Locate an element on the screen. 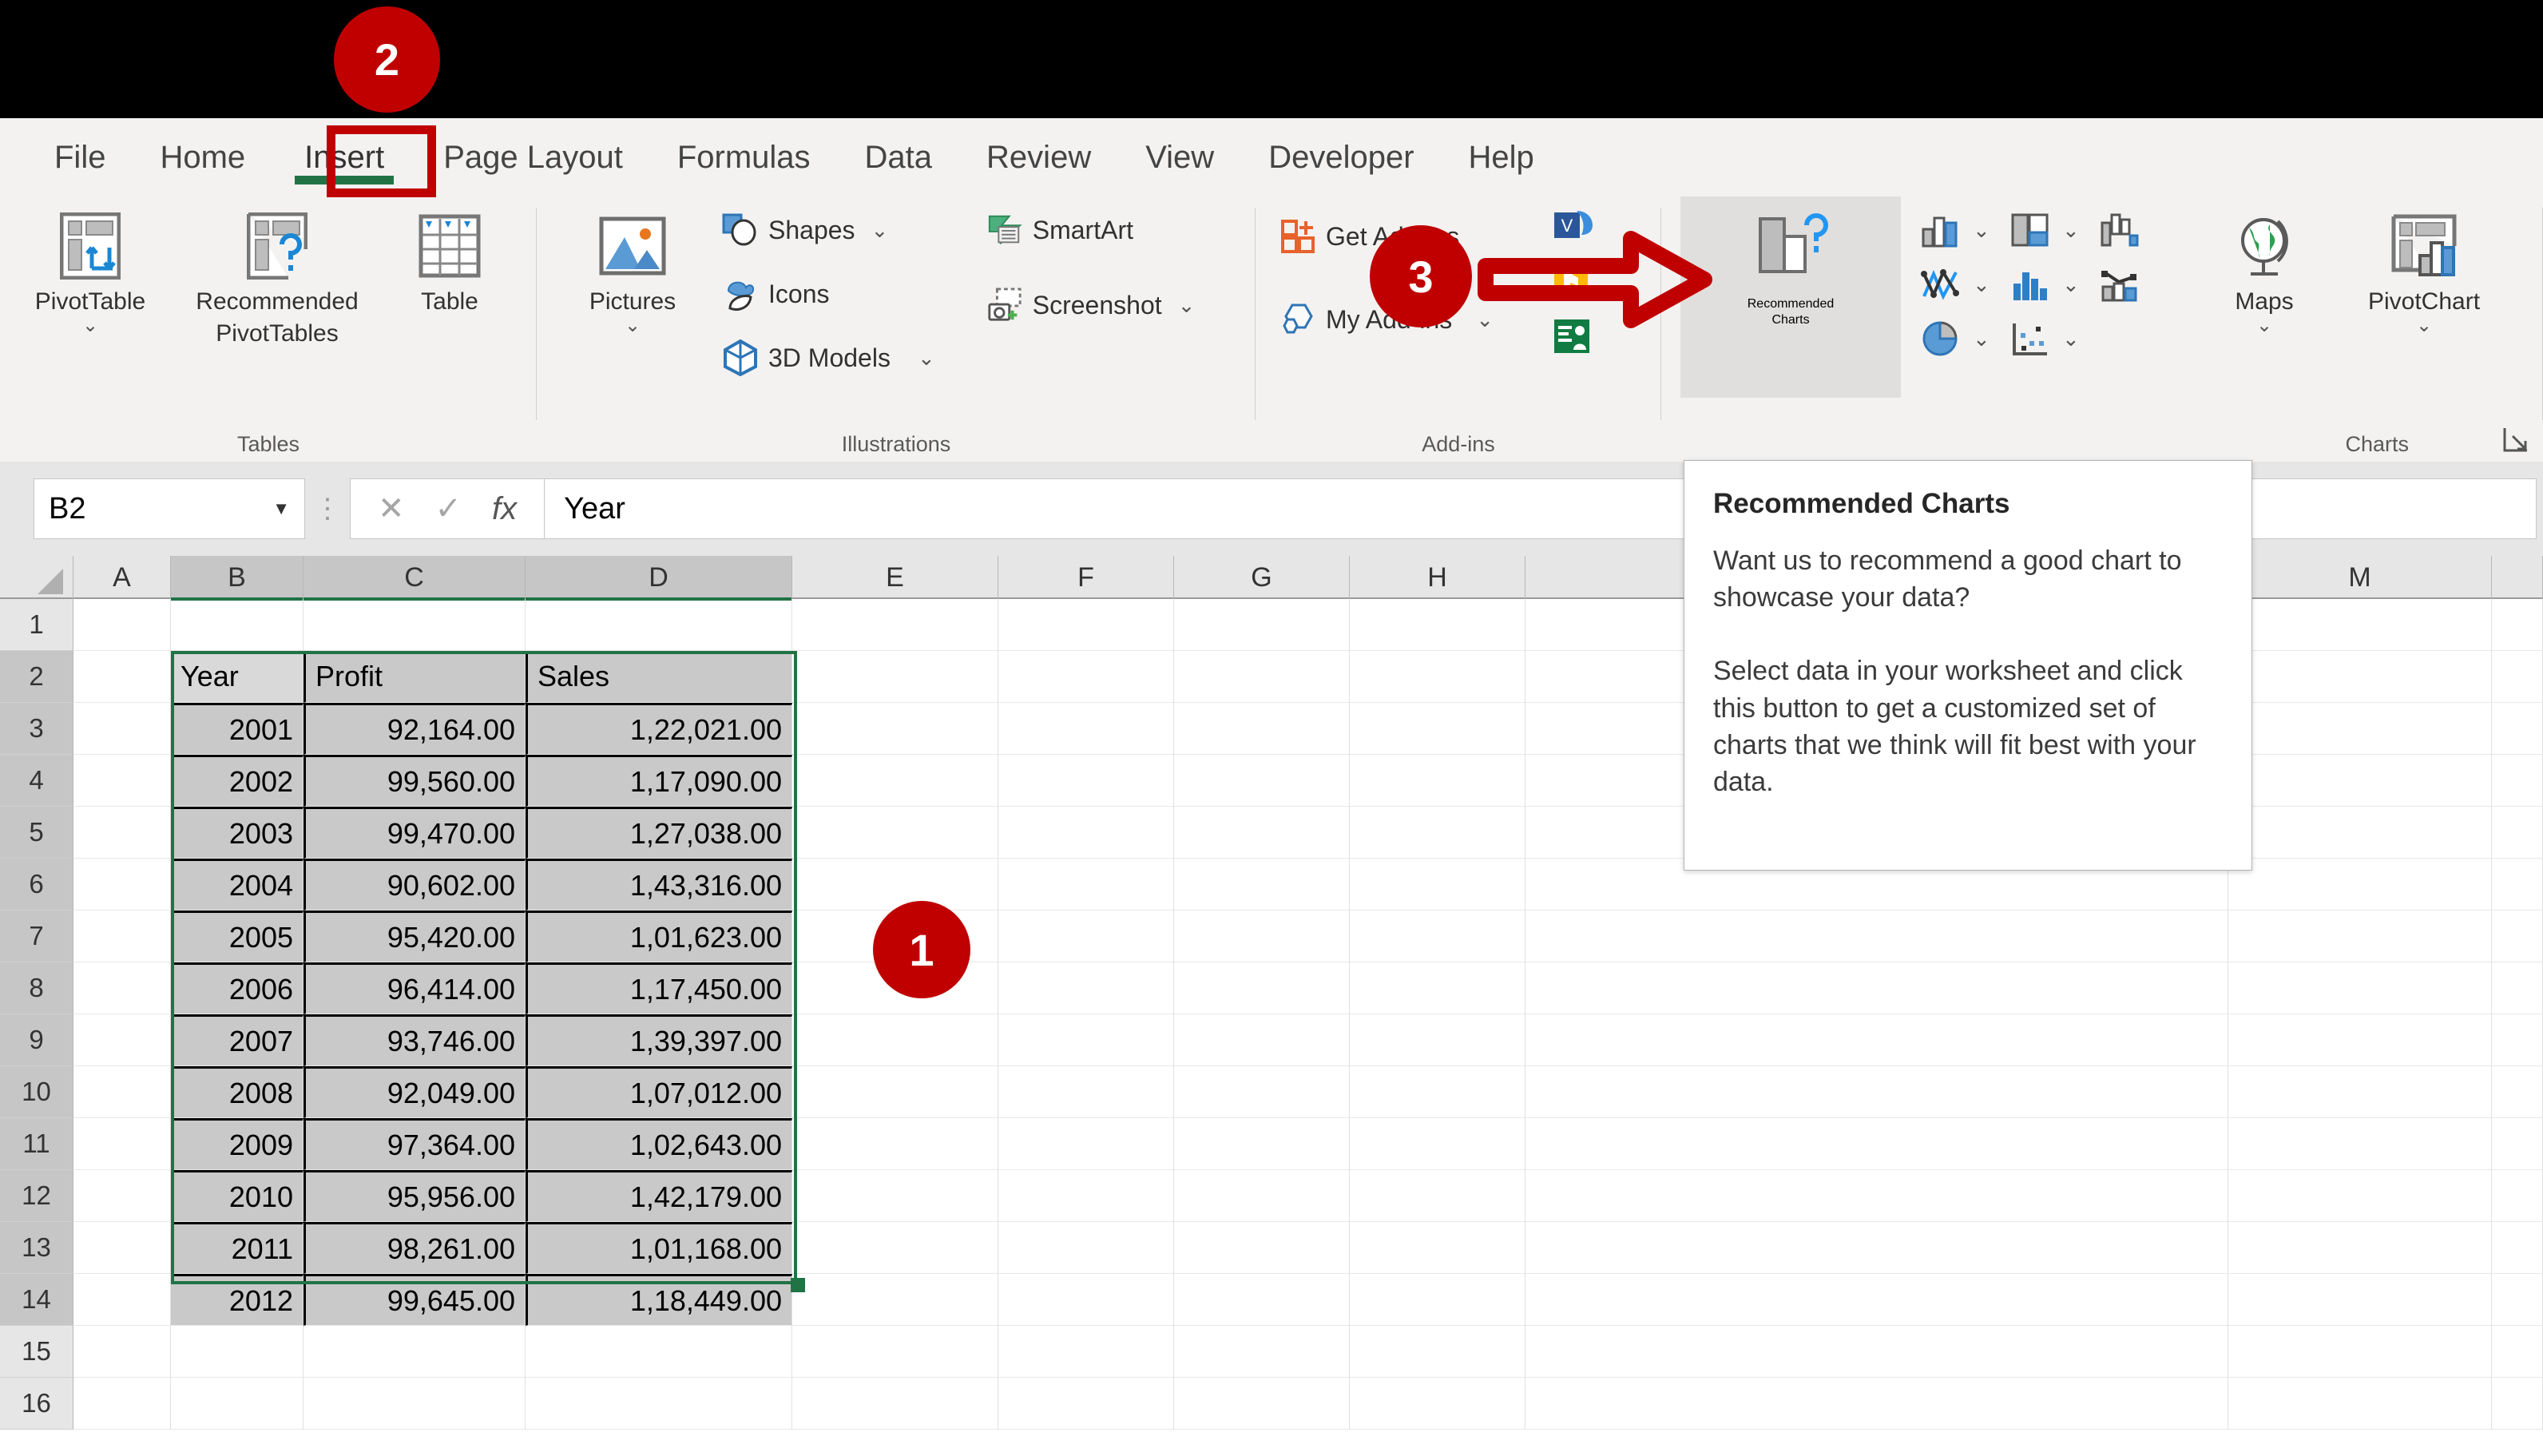  cell-g13 is located at coordinates (1262, 1248).